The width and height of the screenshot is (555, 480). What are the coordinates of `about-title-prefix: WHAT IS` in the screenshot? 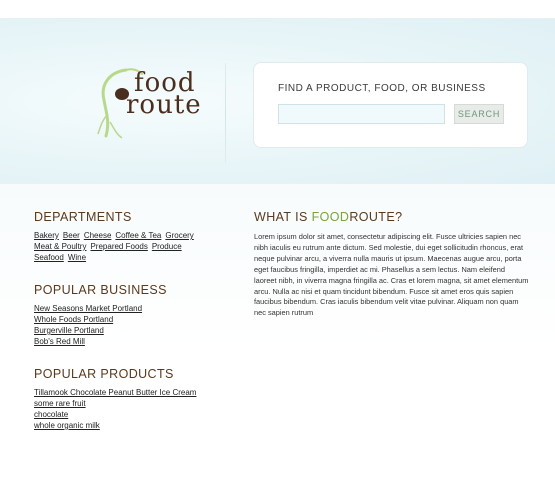 It's located at (283, 217).